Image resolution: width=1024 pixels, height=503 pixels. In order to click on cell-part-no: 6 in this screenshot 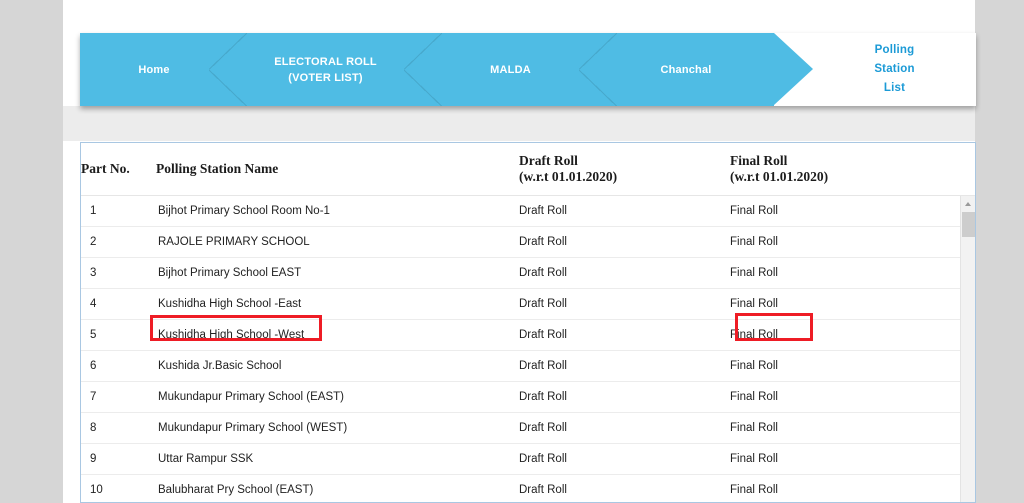, I will do `click(118, 366)`.